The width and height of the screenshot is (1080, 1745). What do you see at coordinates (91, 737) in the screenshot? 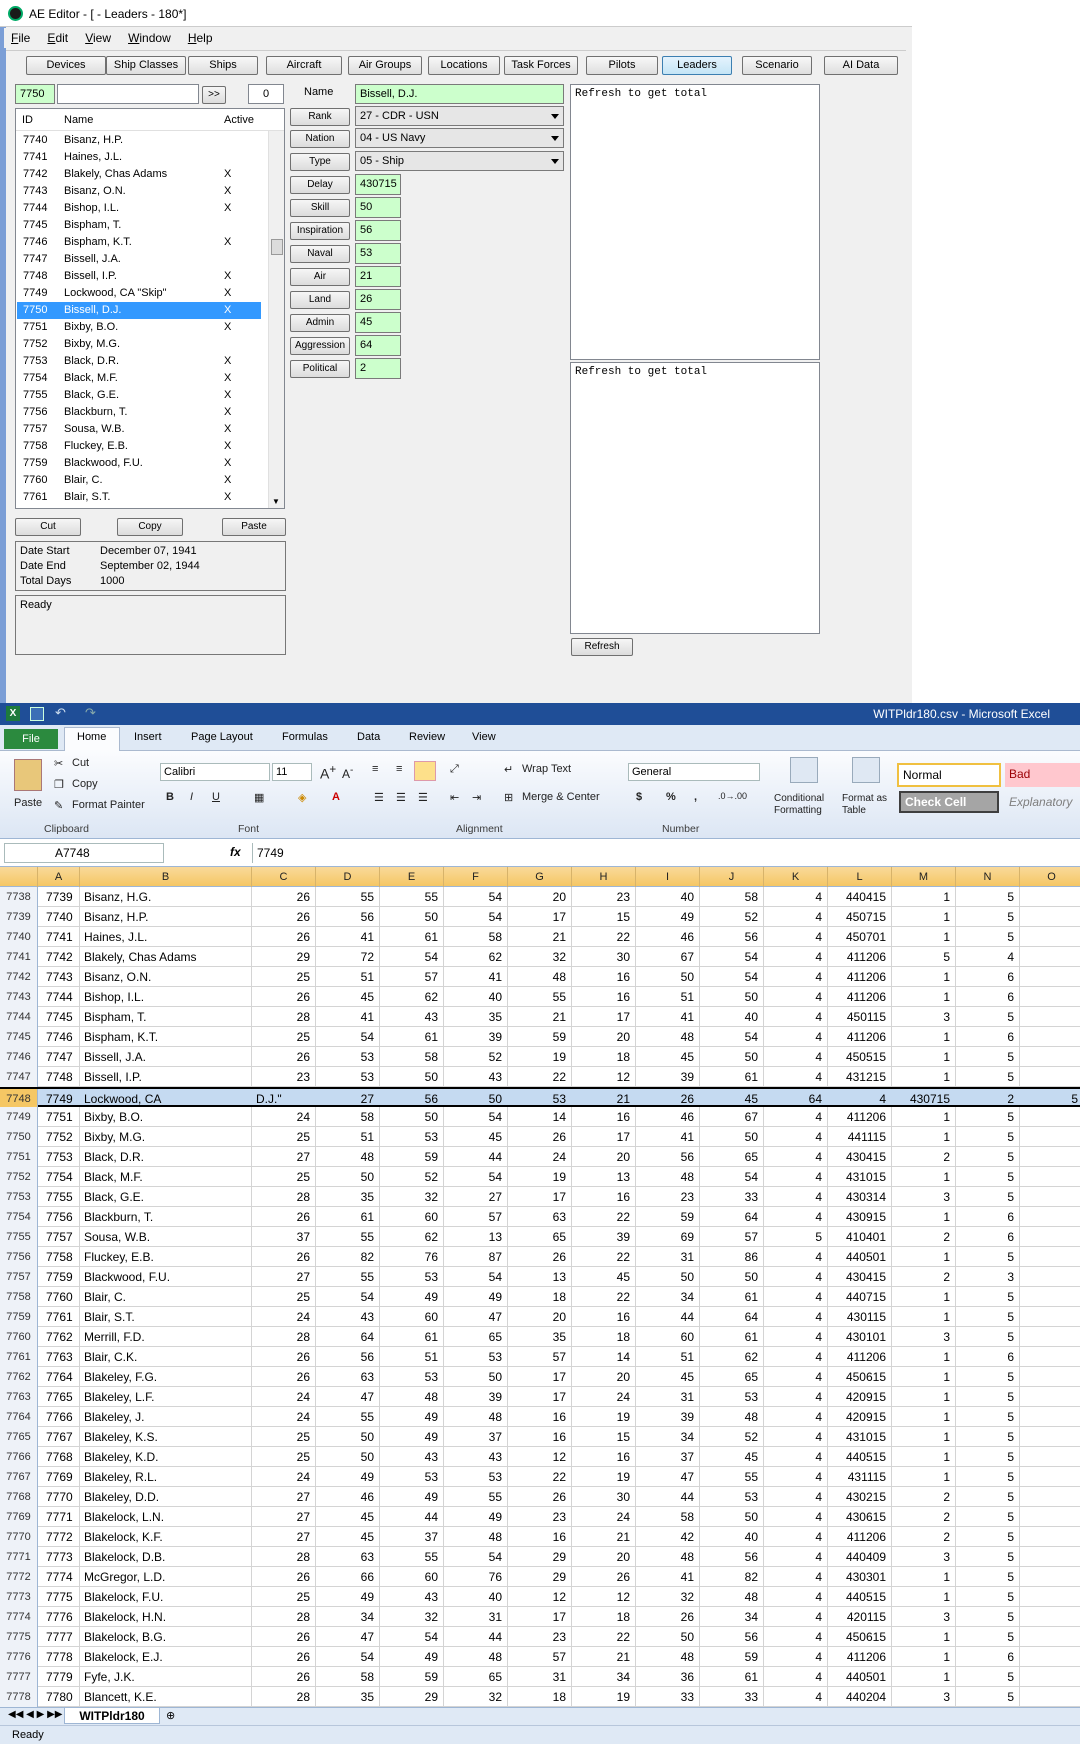
I see `tab-home: Home` at bounding box center [91, 737].